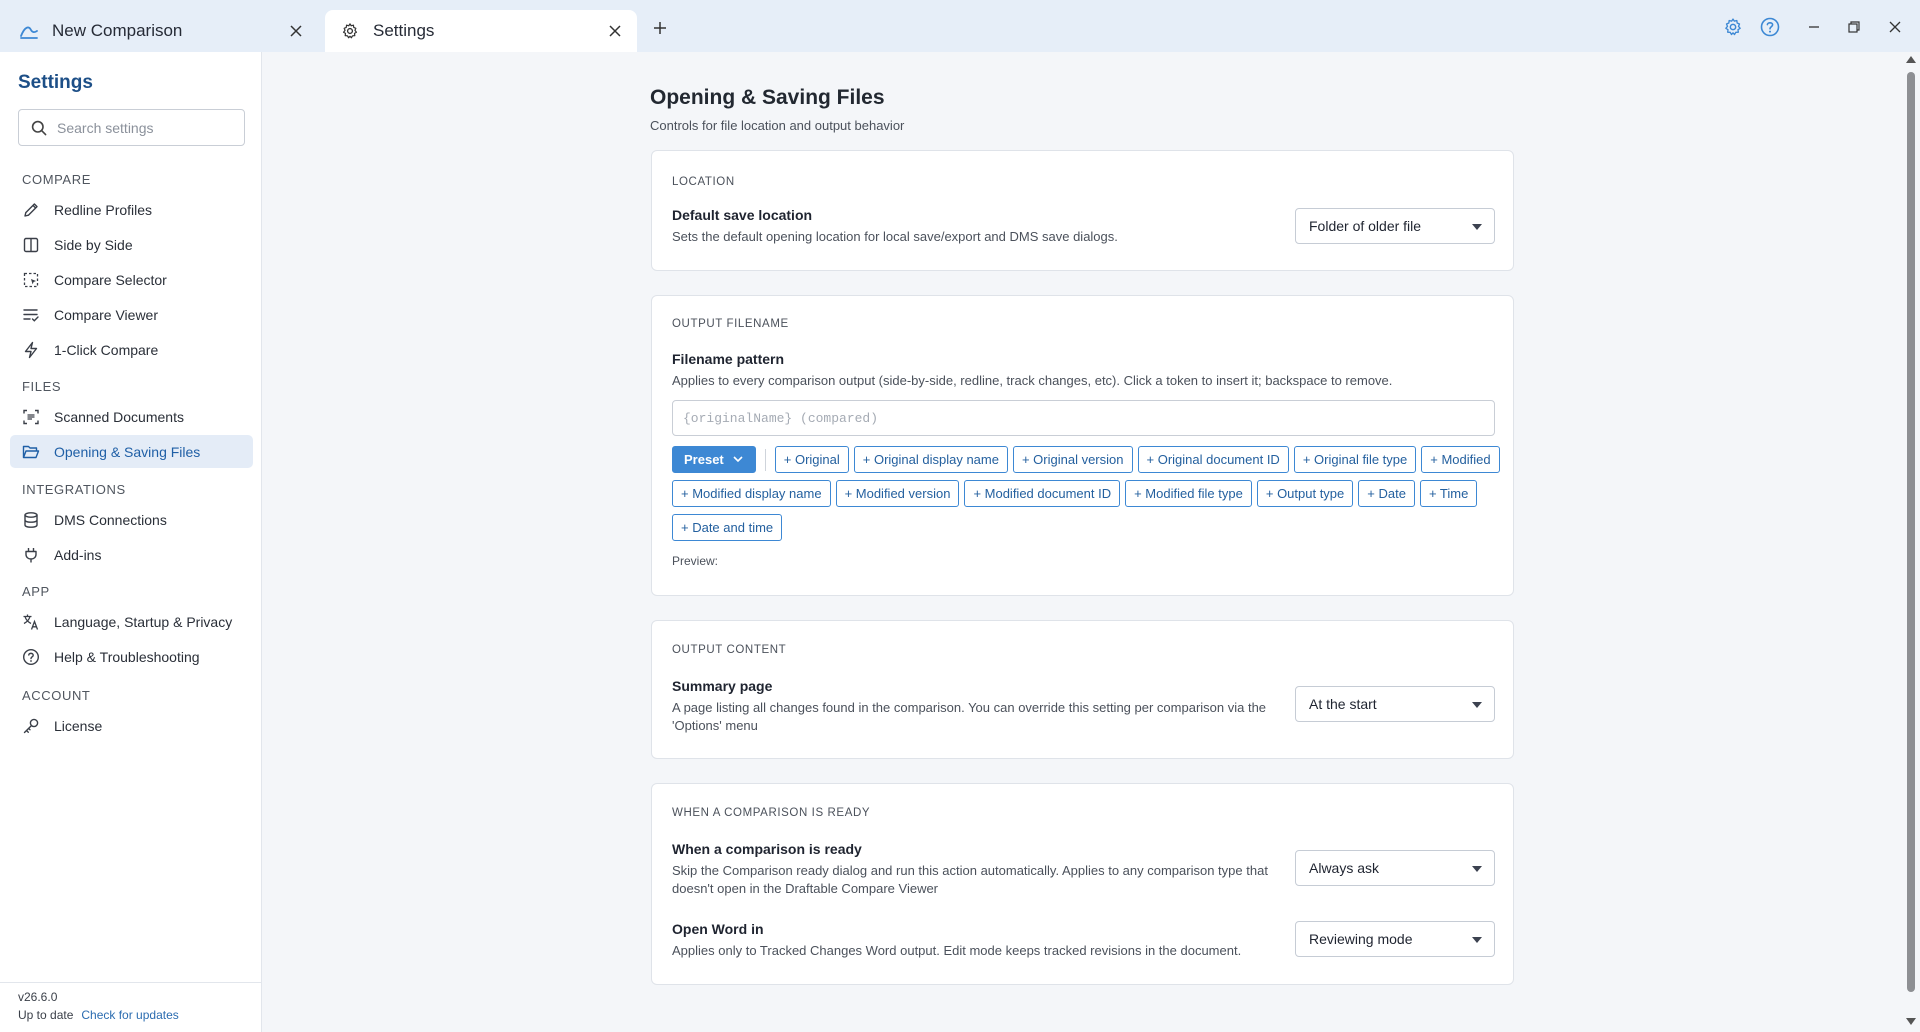 The image size is (1920, 1032). I want to click on window-close-button, so click(1895, 27).